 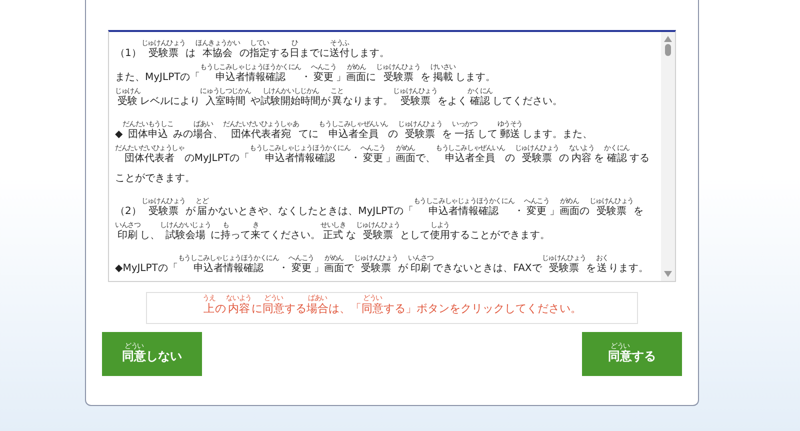 I want to click on scroll-down-icon, so click(x=668, y=274).